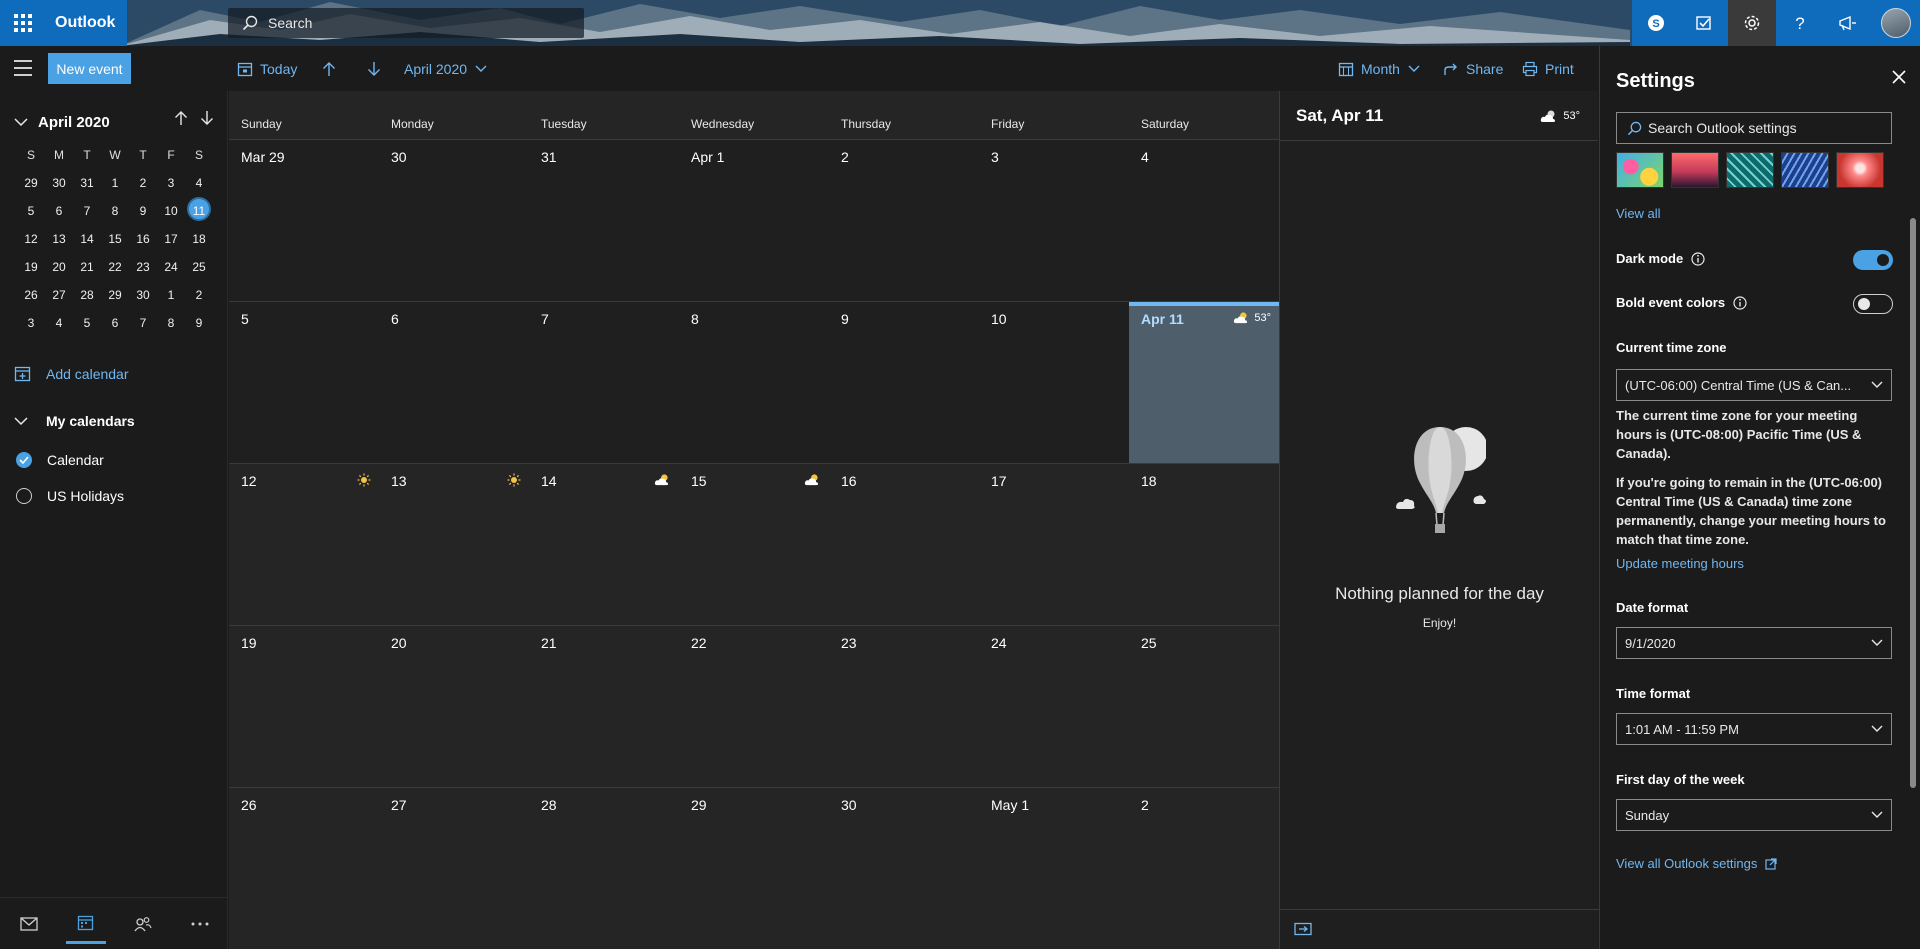 Image resolution: width=1920 pixels, height=949 pixels. Describe the element at coordinates (31, 211) in the screenshot. I see `mini-calendar-day: 5` at that location.